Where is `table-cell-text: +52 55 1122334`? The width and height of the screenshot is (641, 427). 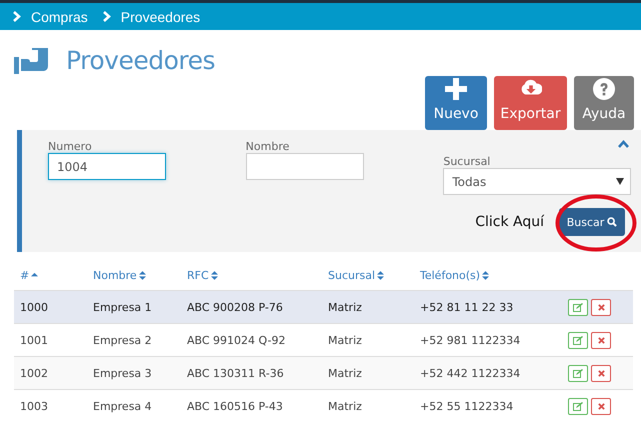
table-cell-text: +52 55 1122334 is located at coordinates (467, 406).